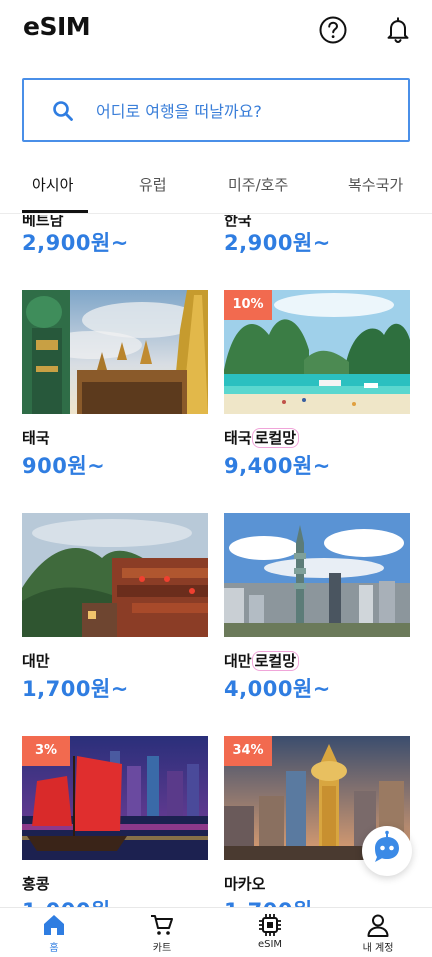 The height and width of the screenshot is (957, 432). I want to click on product-image-taiwan, so click(115, 575).